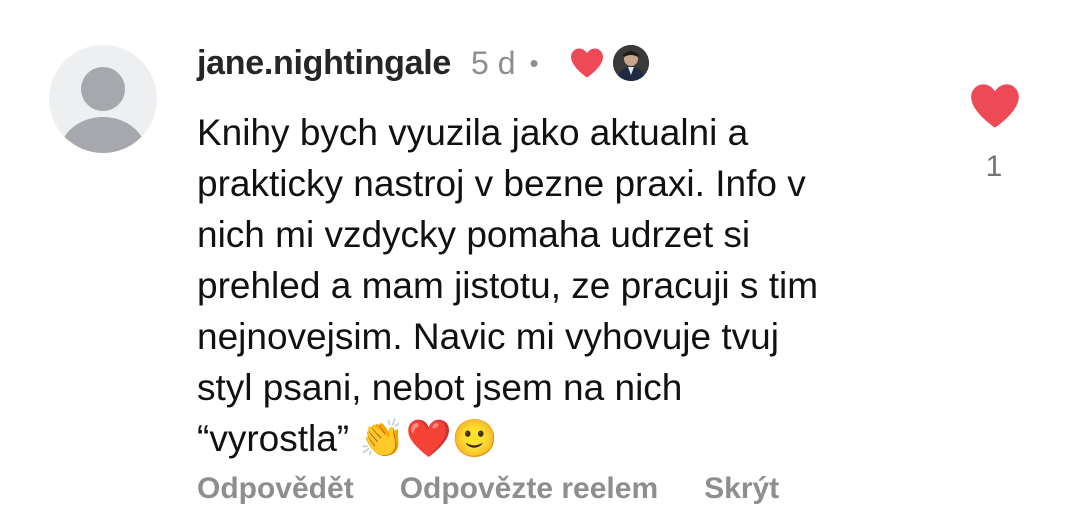  I want to click on comment-actions: Odpovědět Odpovězte reelem Skrýt, so click(488, 489).